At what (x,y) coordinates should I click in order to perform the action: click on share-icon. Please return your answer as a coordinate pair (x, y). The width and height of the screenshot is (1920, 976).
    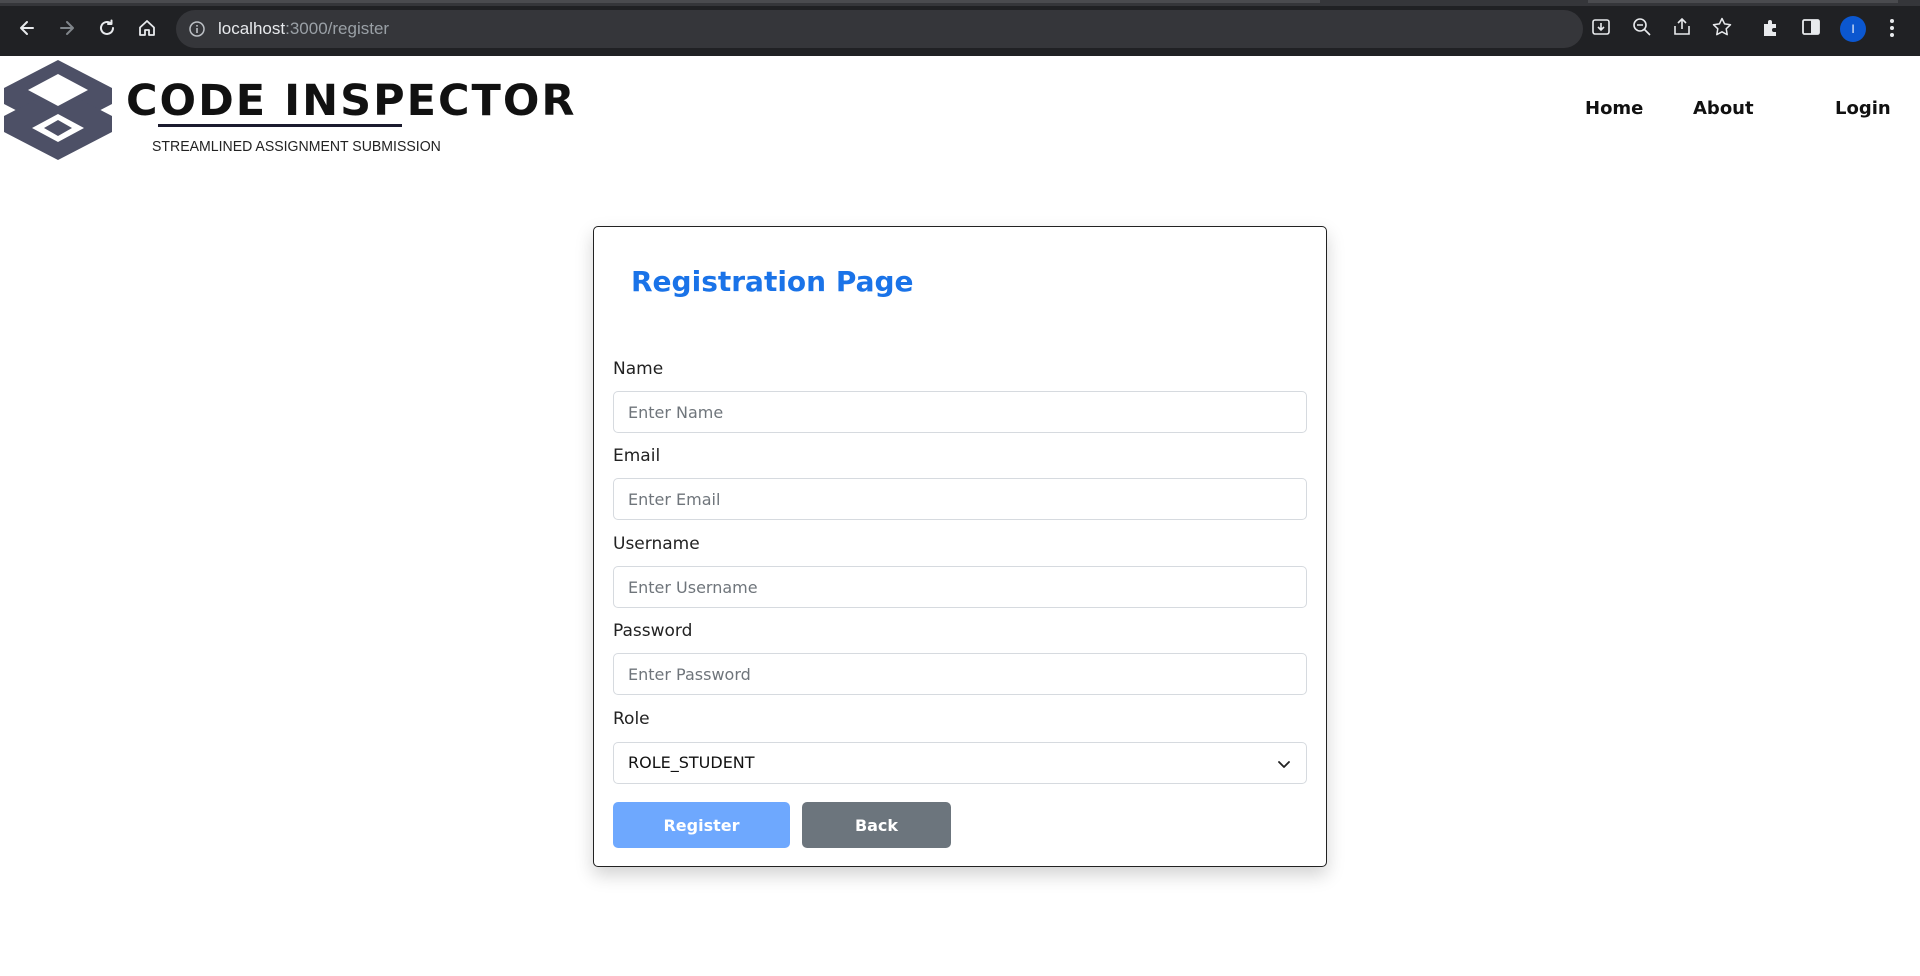
    Looking at the image, I should click on (1682, 27).